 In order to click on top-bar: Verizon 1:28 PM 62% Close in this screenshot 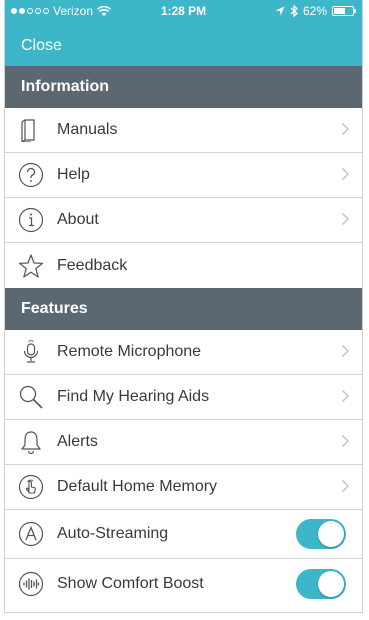, I will do `click(183, 33)`.